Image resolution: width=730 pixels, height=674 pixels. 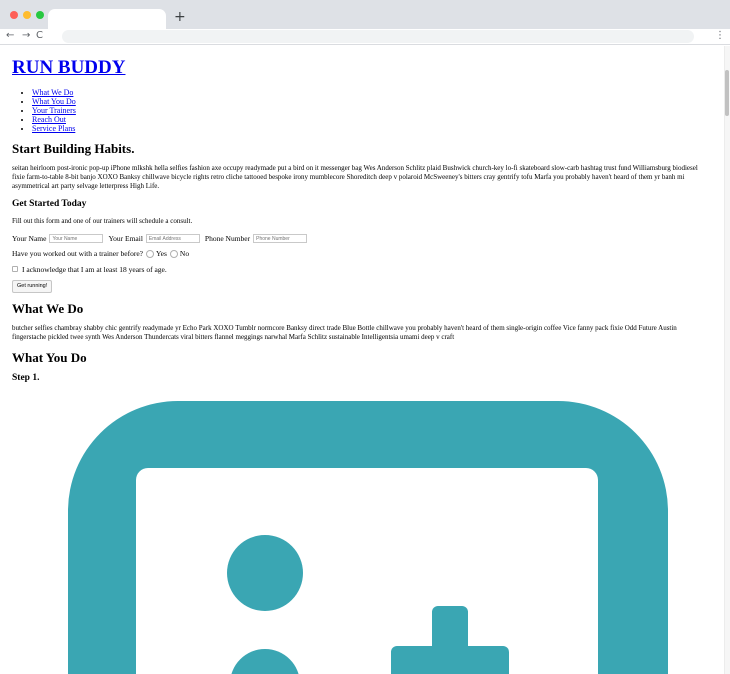 I want to click on nav-item-what-you-do: What You Do, so click(x=370, y=101).